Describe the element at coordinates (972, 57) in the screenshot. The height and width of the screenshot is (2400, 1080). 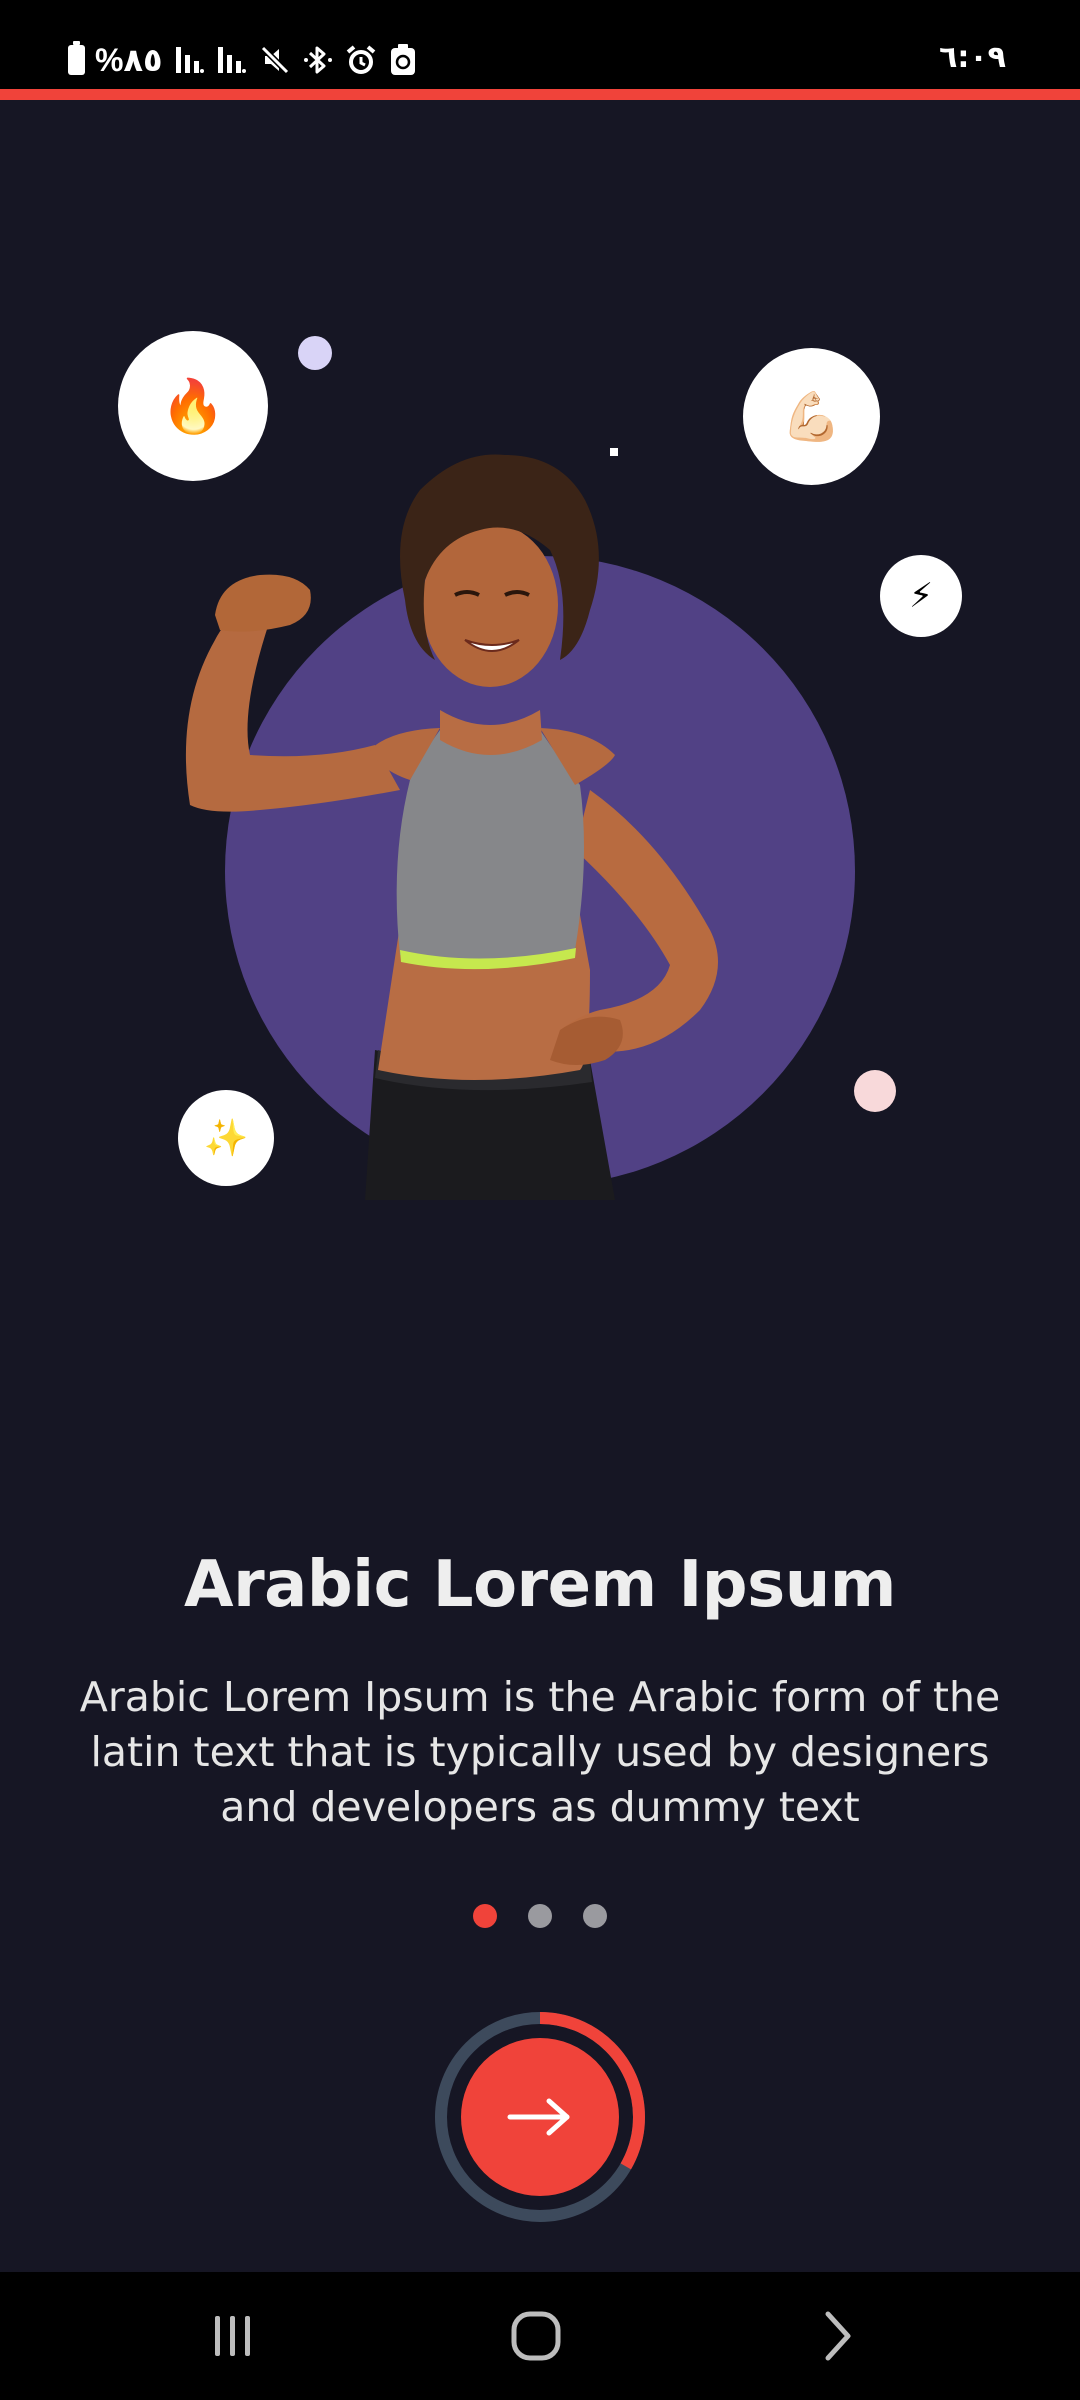
I see `clock: ٦:٠٩` at that location.